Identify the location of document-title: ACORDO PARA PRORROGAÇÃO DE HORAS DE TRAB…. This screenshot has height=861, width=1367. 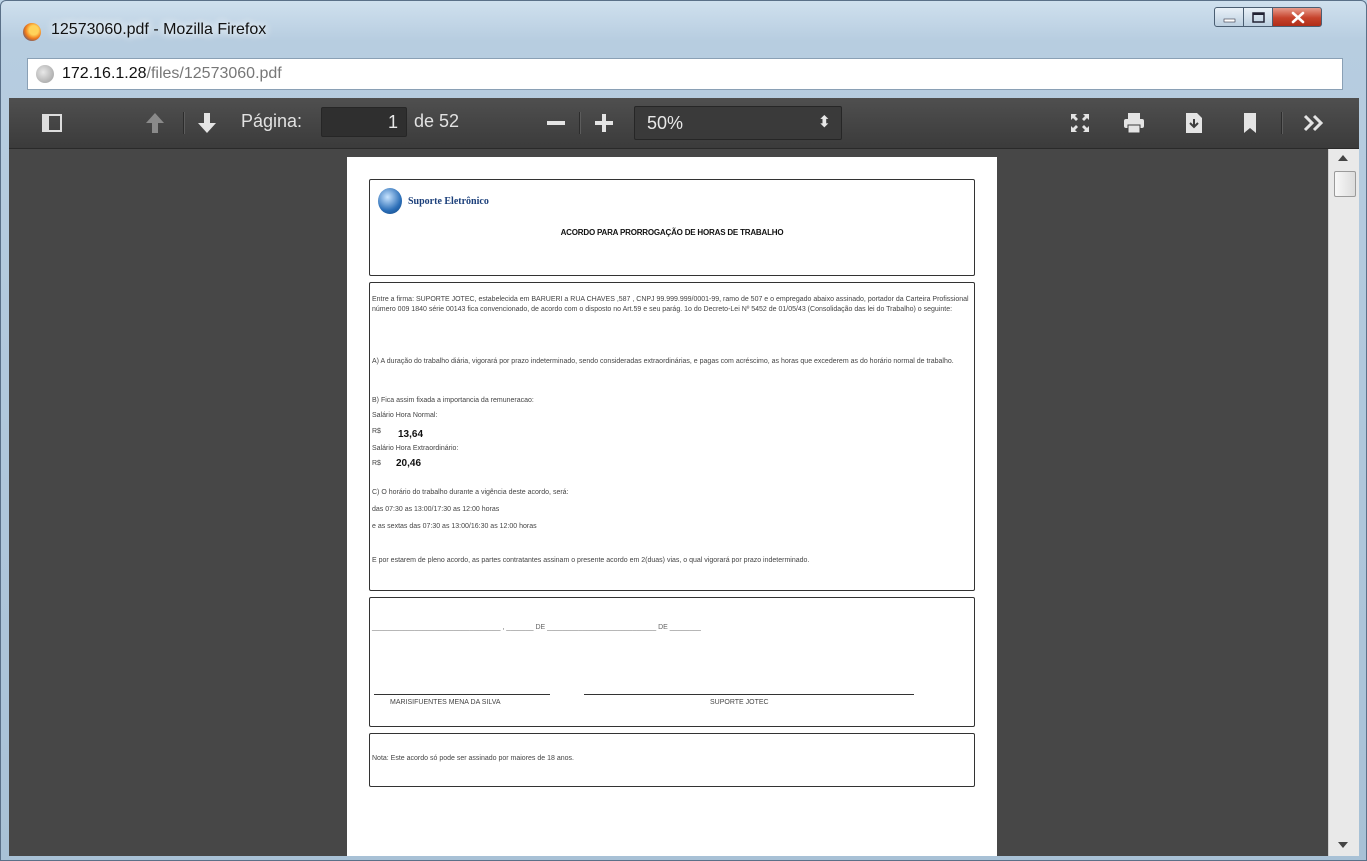
(672, 232).